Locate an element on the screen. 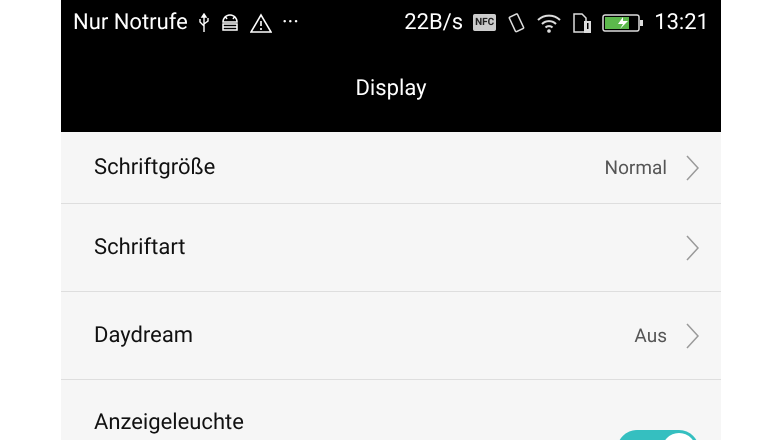 This screenshot has width=782, height=440. settings-row: Schriftgröße Normal is located at coordinates (391, 168).